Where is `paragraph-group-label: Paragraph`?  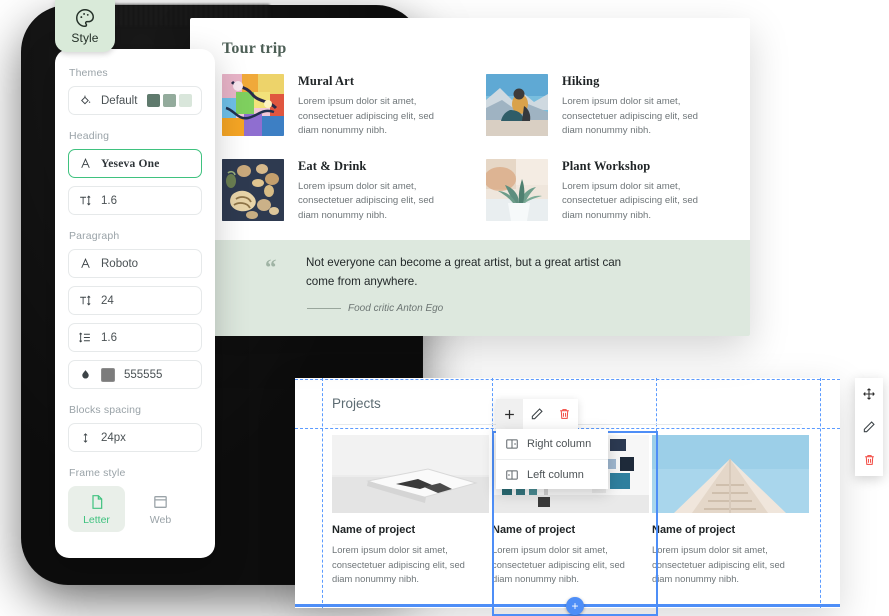 paragraph-group-label: Paragraph is located at coordinates (94, 236).